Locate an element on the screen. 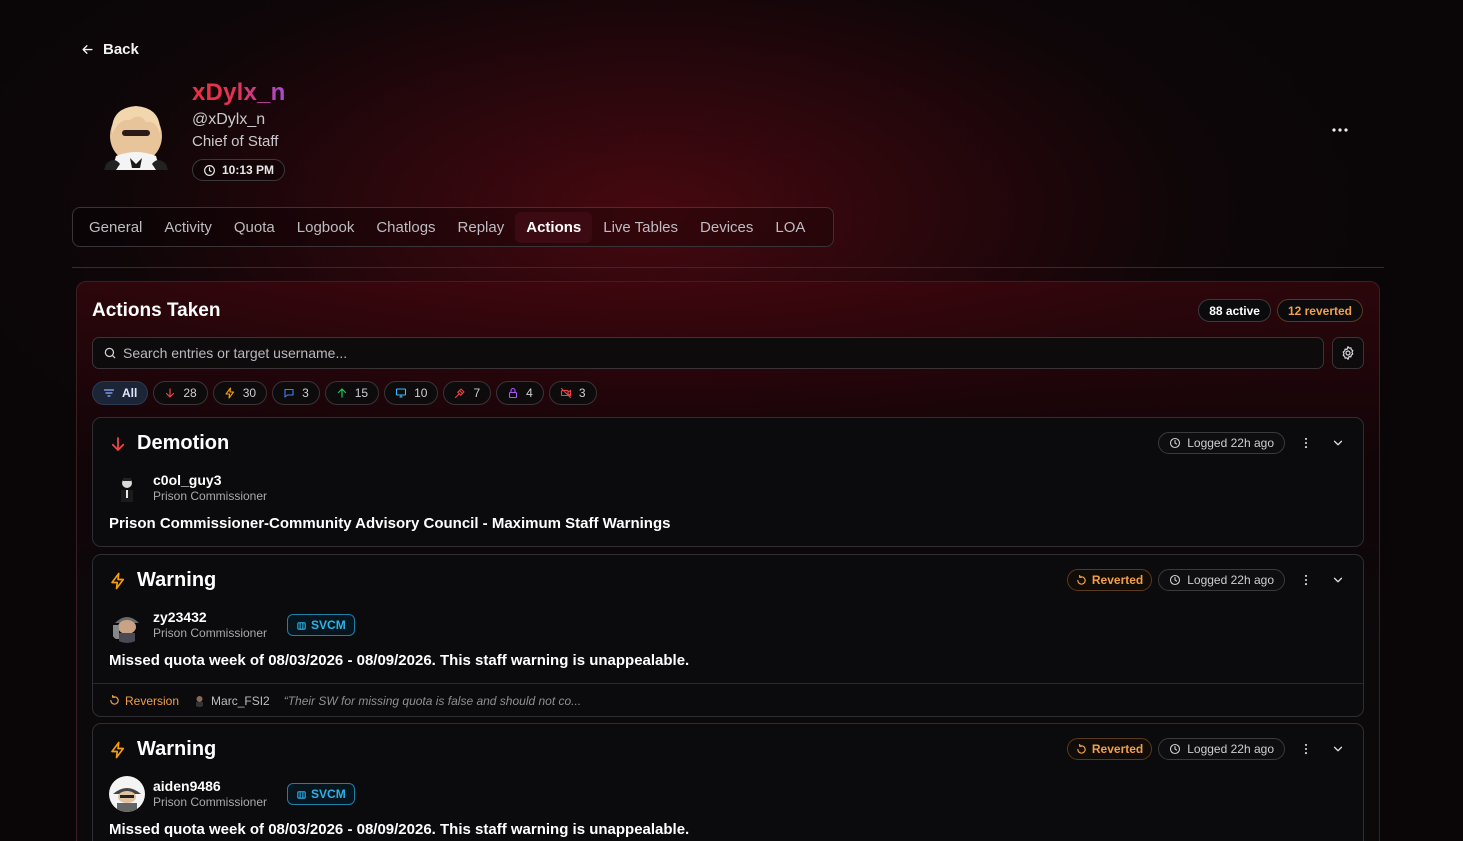 Image resolution: width=1463 pixels, height=841 pixels. tab-replay: Replay is located at coordinates (481, 227).